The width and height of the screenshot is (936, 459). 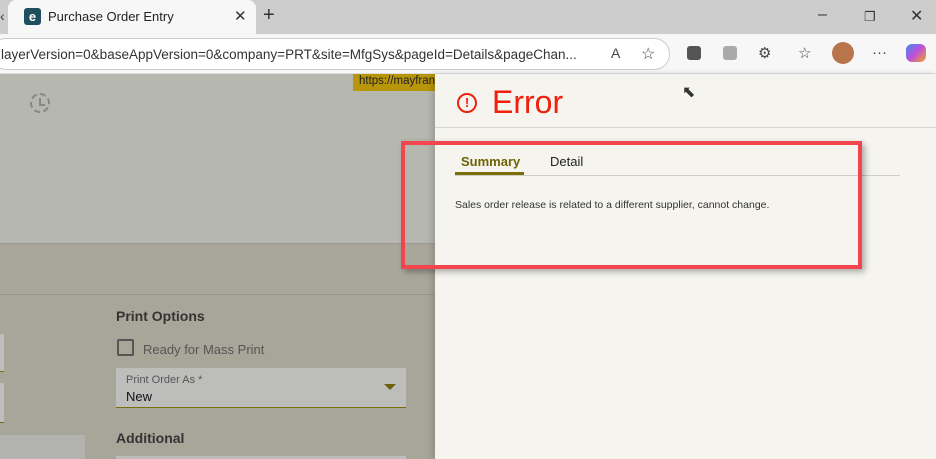 What do you see at coordinates (32, 16) in the screenshot?
I see `favicon-icon: e` at bounding box center [32, 16].